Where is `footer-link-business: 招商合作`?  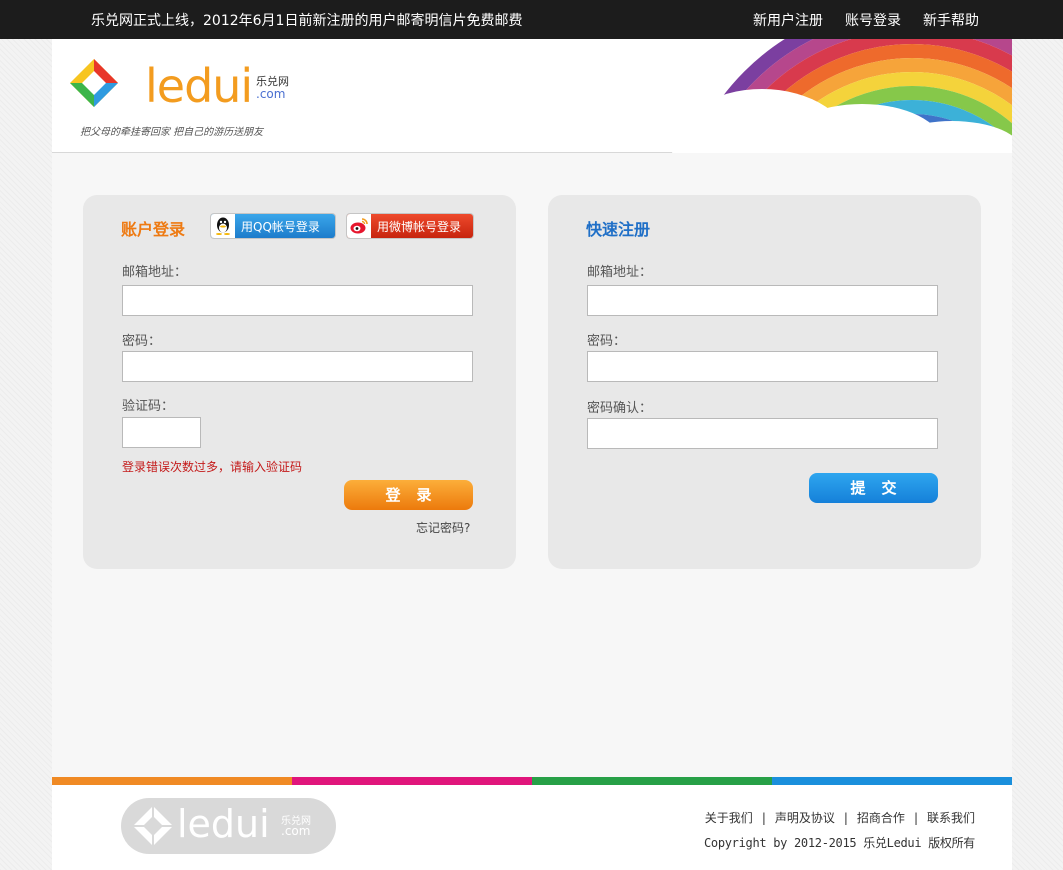
footer-link-business: 招商合作 is located at coordinates (881, 817).